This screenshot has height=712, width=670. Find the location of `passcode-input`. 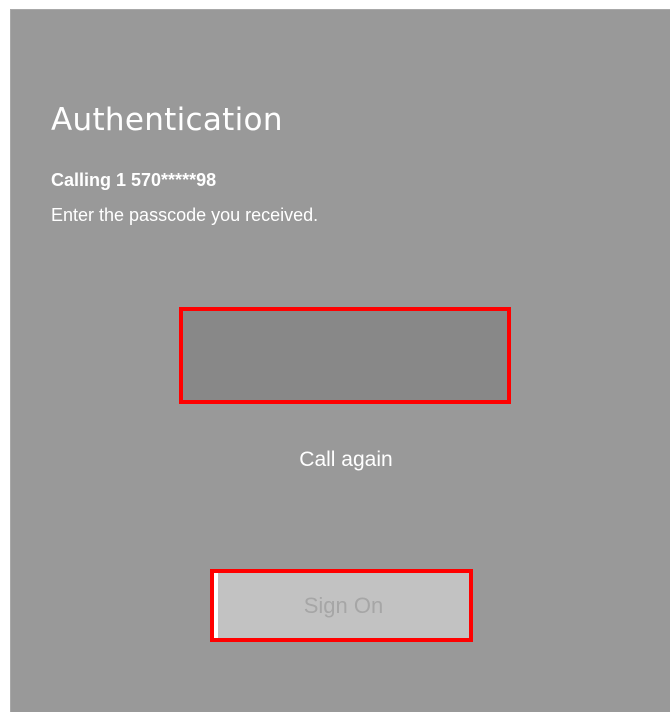

passcode-input is located at coordinates (345, 355).